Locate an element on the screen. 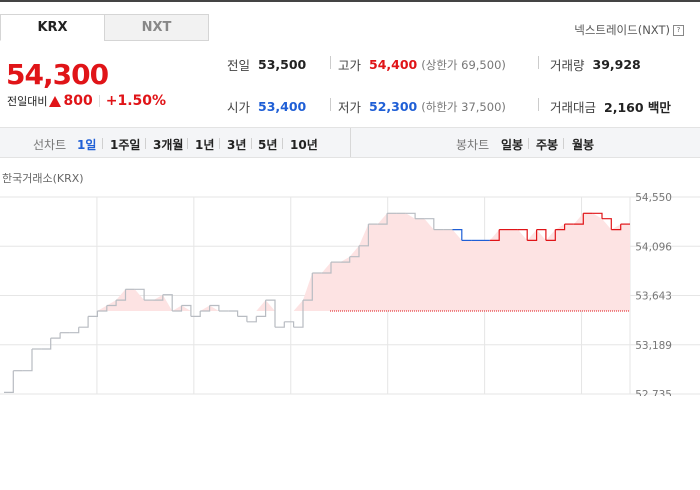  period-3m: 3개월 is located at coordinates (168, 144).